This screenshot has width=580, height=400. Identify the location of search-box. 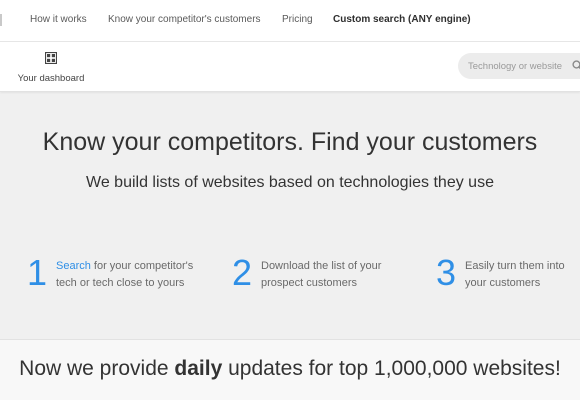
(519, 66).